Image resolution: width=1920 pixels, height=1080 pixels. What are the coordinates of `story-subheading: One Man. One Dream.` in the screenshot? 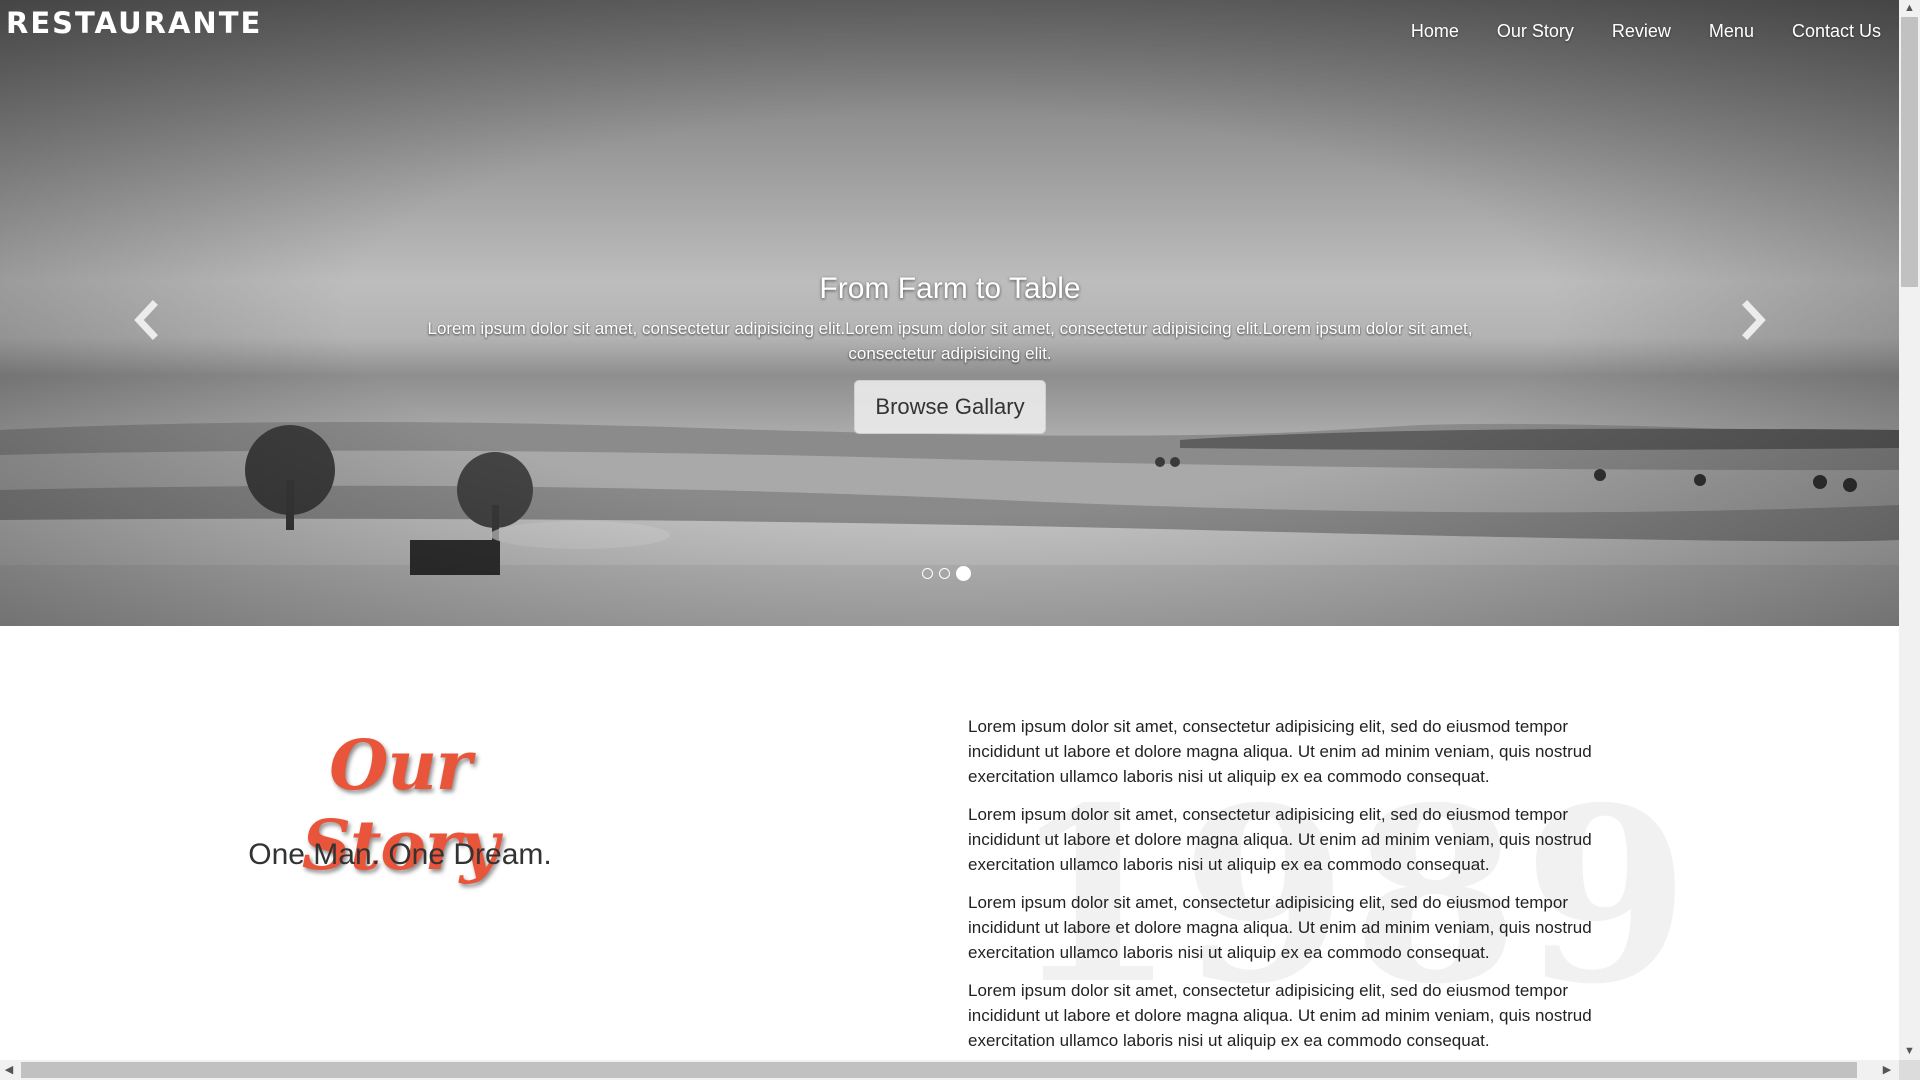 It's located at (400, 854).